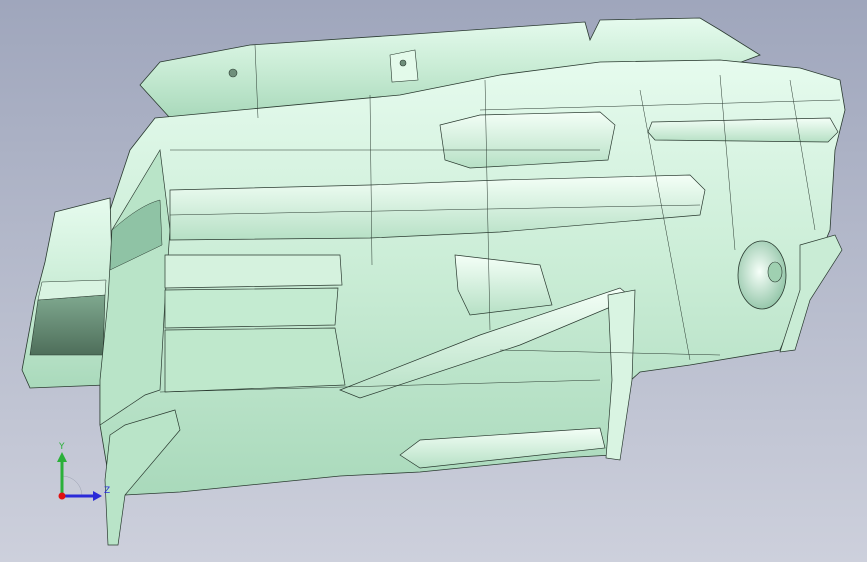 The height and width of the screenshot is (562, 867). Describe the element at coordinates (62, 496) in the screenshot. I see `triad-origin` at that location.